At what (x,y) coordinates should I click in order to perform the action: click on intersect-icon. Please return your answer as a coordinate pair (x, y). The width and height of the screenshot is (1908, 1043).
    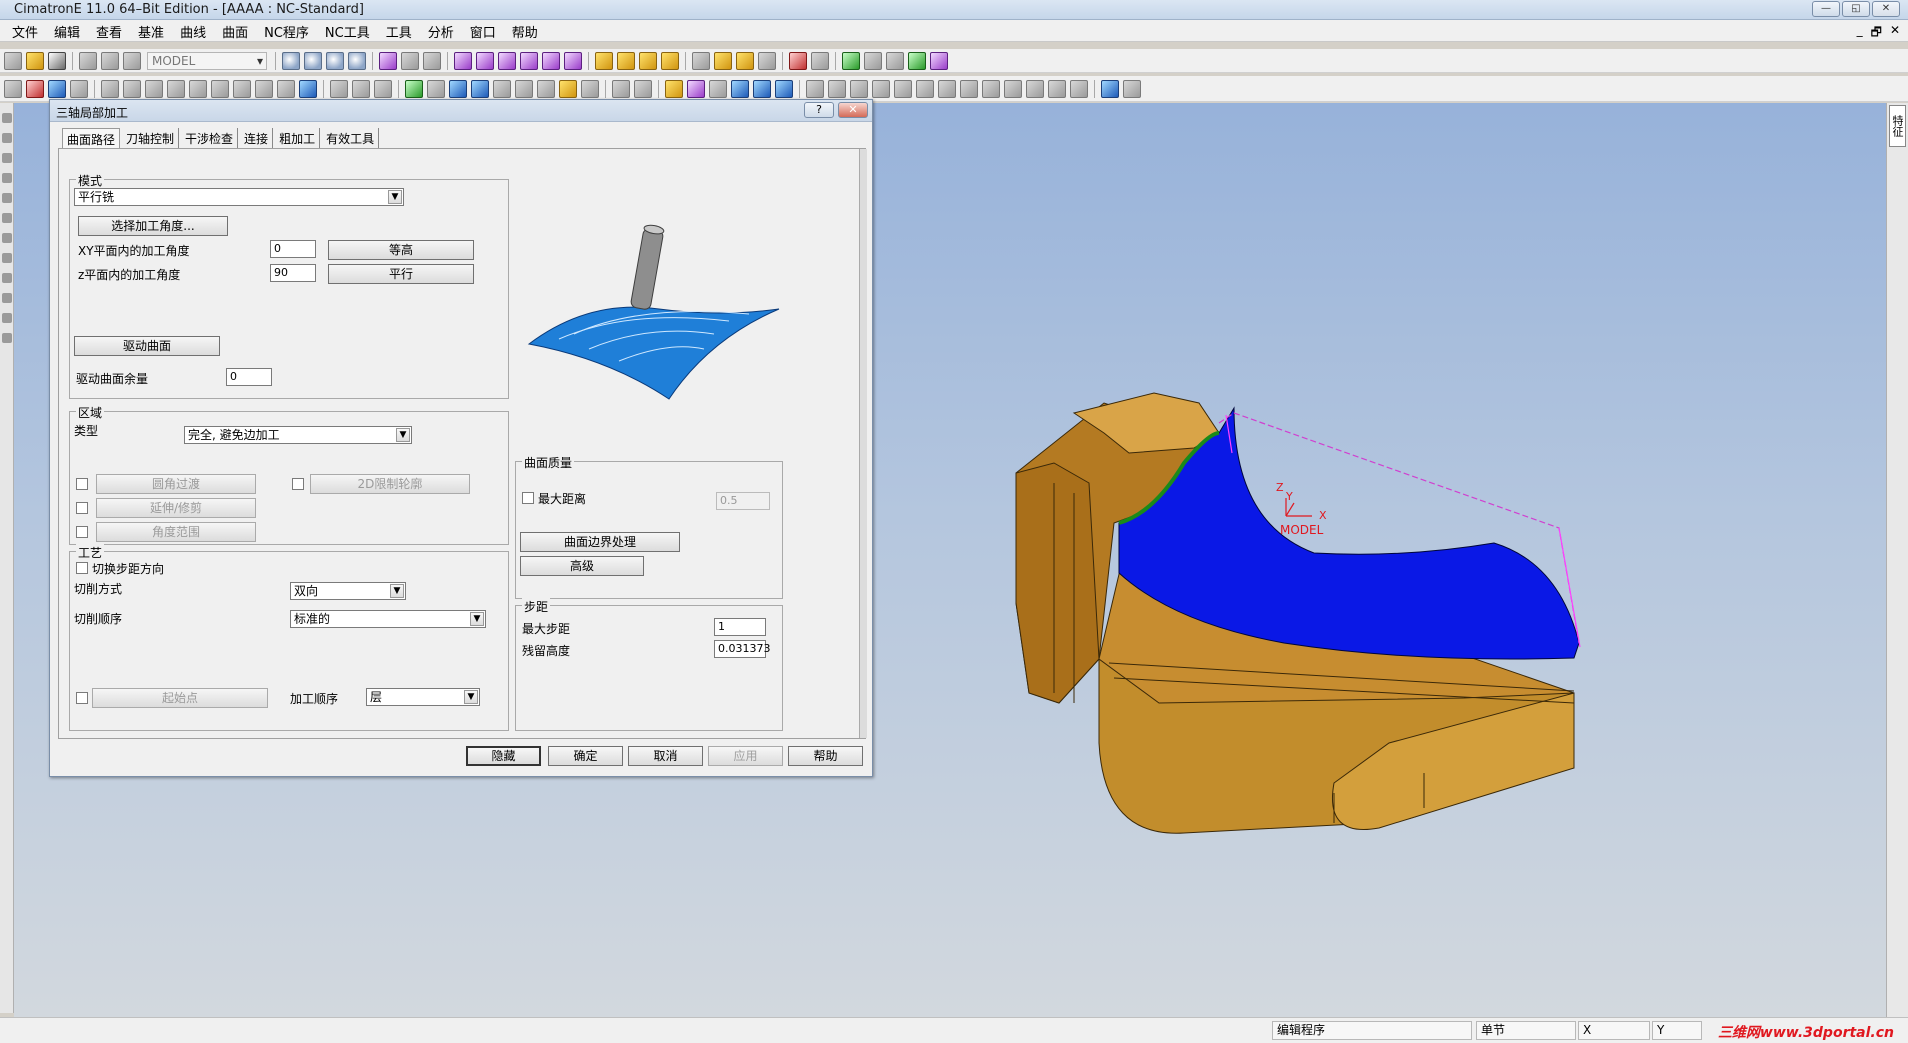
    Looking at the image, I should click on (947, 88).